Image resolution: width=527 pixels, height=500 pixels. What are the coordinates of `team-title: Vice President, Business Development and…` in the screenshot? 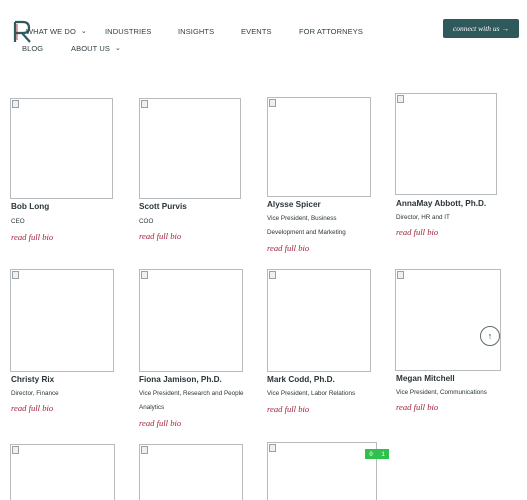 It's located at (306, 225).